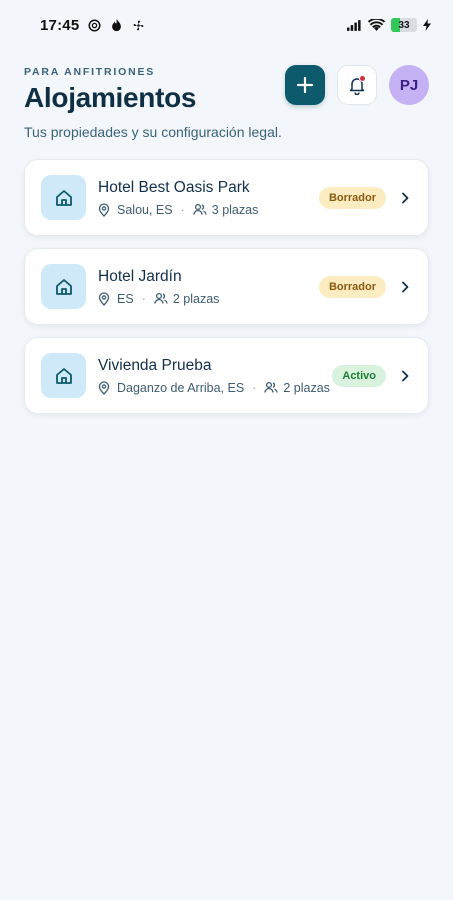 The image size is (453, 900). Describe the element at coordinates (208, 210) in the screenshot. I see `property-meta: Salou, ES · 3 plazas` at that location.